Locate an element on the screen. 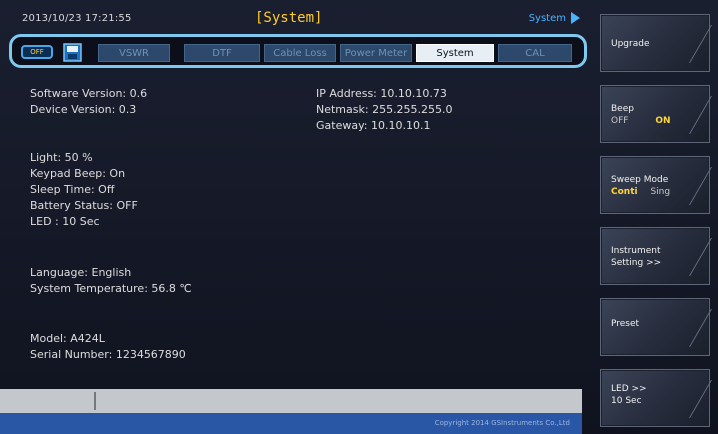 Image resolution: width=718 pixels, height=434 pixels. copyright-footer: Copyright 2014 GSInstruments Co.,Ltd is located at coordinates (291, 423).